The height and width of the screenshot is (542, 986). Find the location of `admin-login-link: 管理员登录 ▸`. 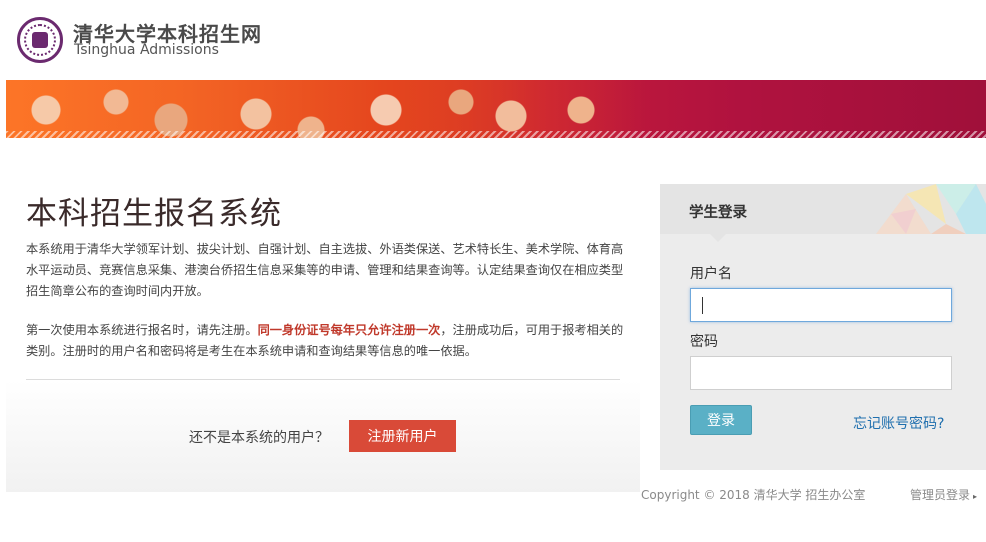

admin-login-link: 管理员登录 ▸ is located at coordinates (943, 494).